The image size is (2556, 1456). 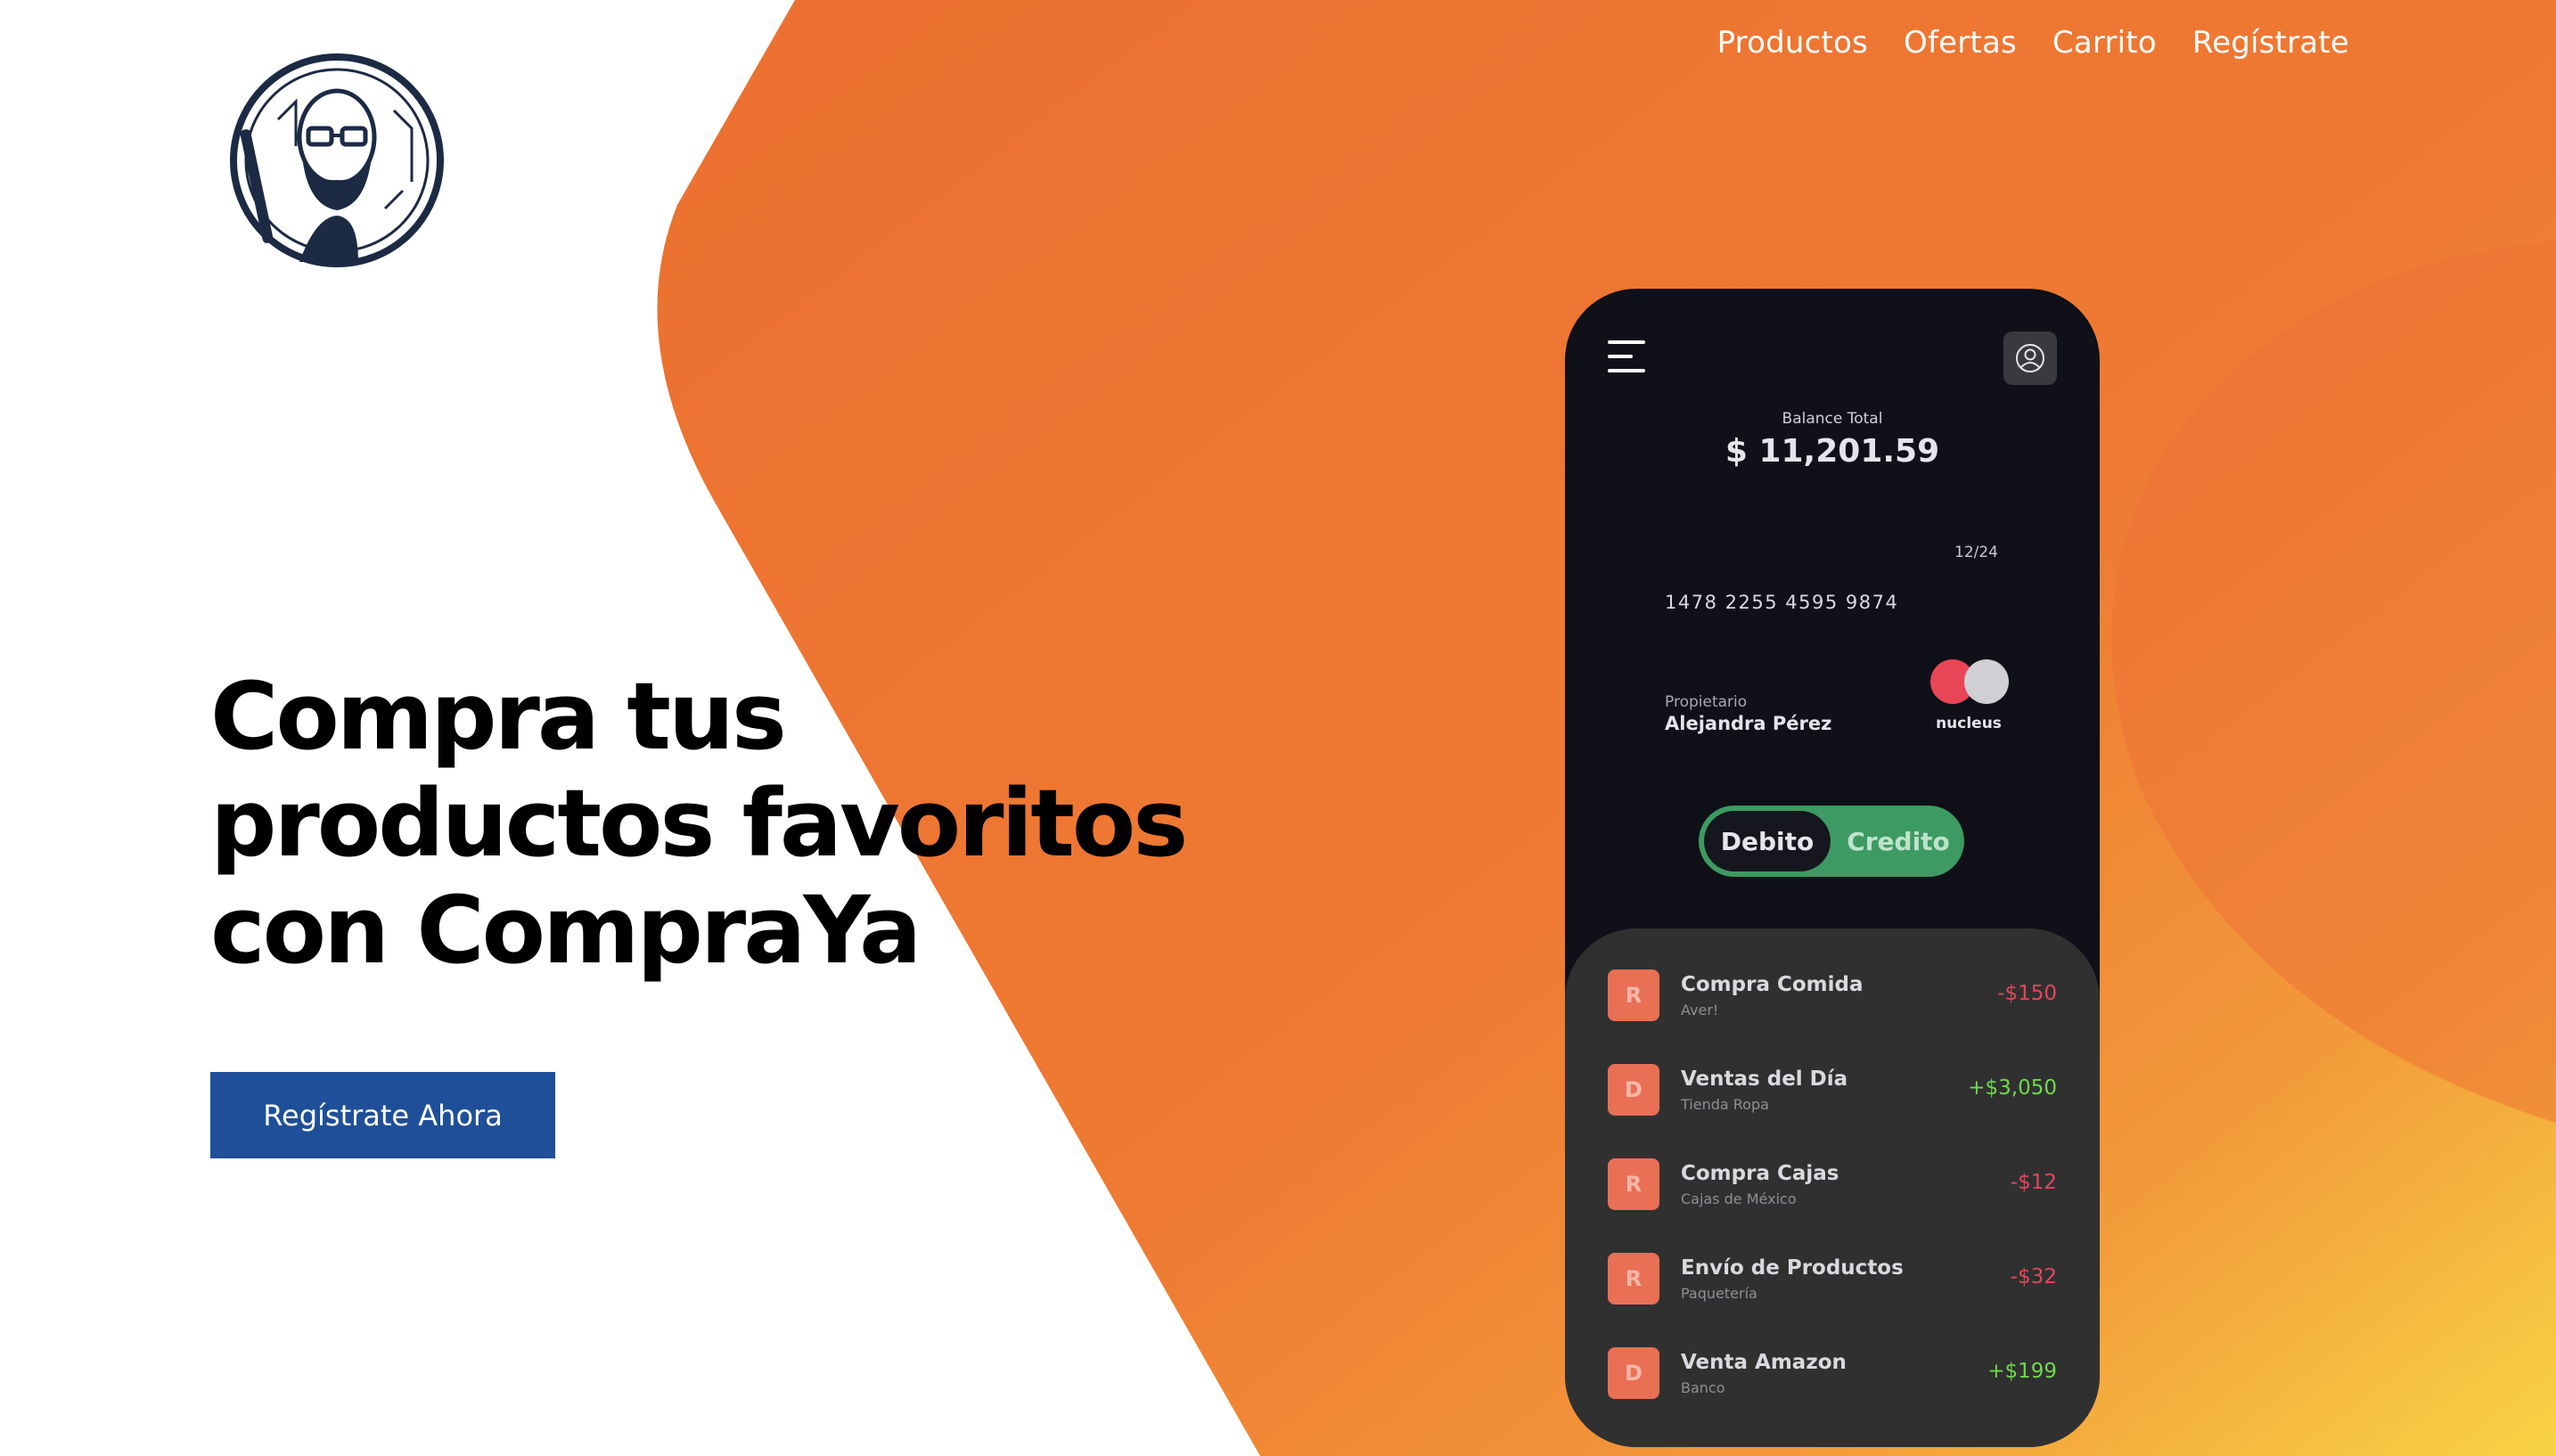 What do you see at coordinates (382, 1115) in the screenshot?
I see `register-now-button: Regístrate Ahora` at bounding box center [382, 1115].